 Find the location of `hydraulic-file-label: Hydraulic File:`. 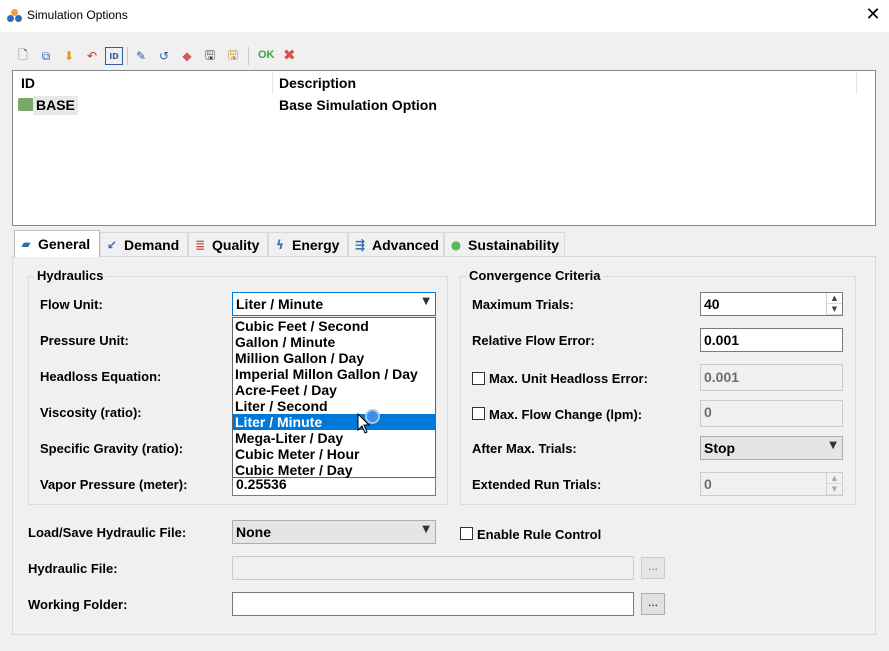

hydraulic-file-label: Hydraulic File: is located at coordinates (73, 568).